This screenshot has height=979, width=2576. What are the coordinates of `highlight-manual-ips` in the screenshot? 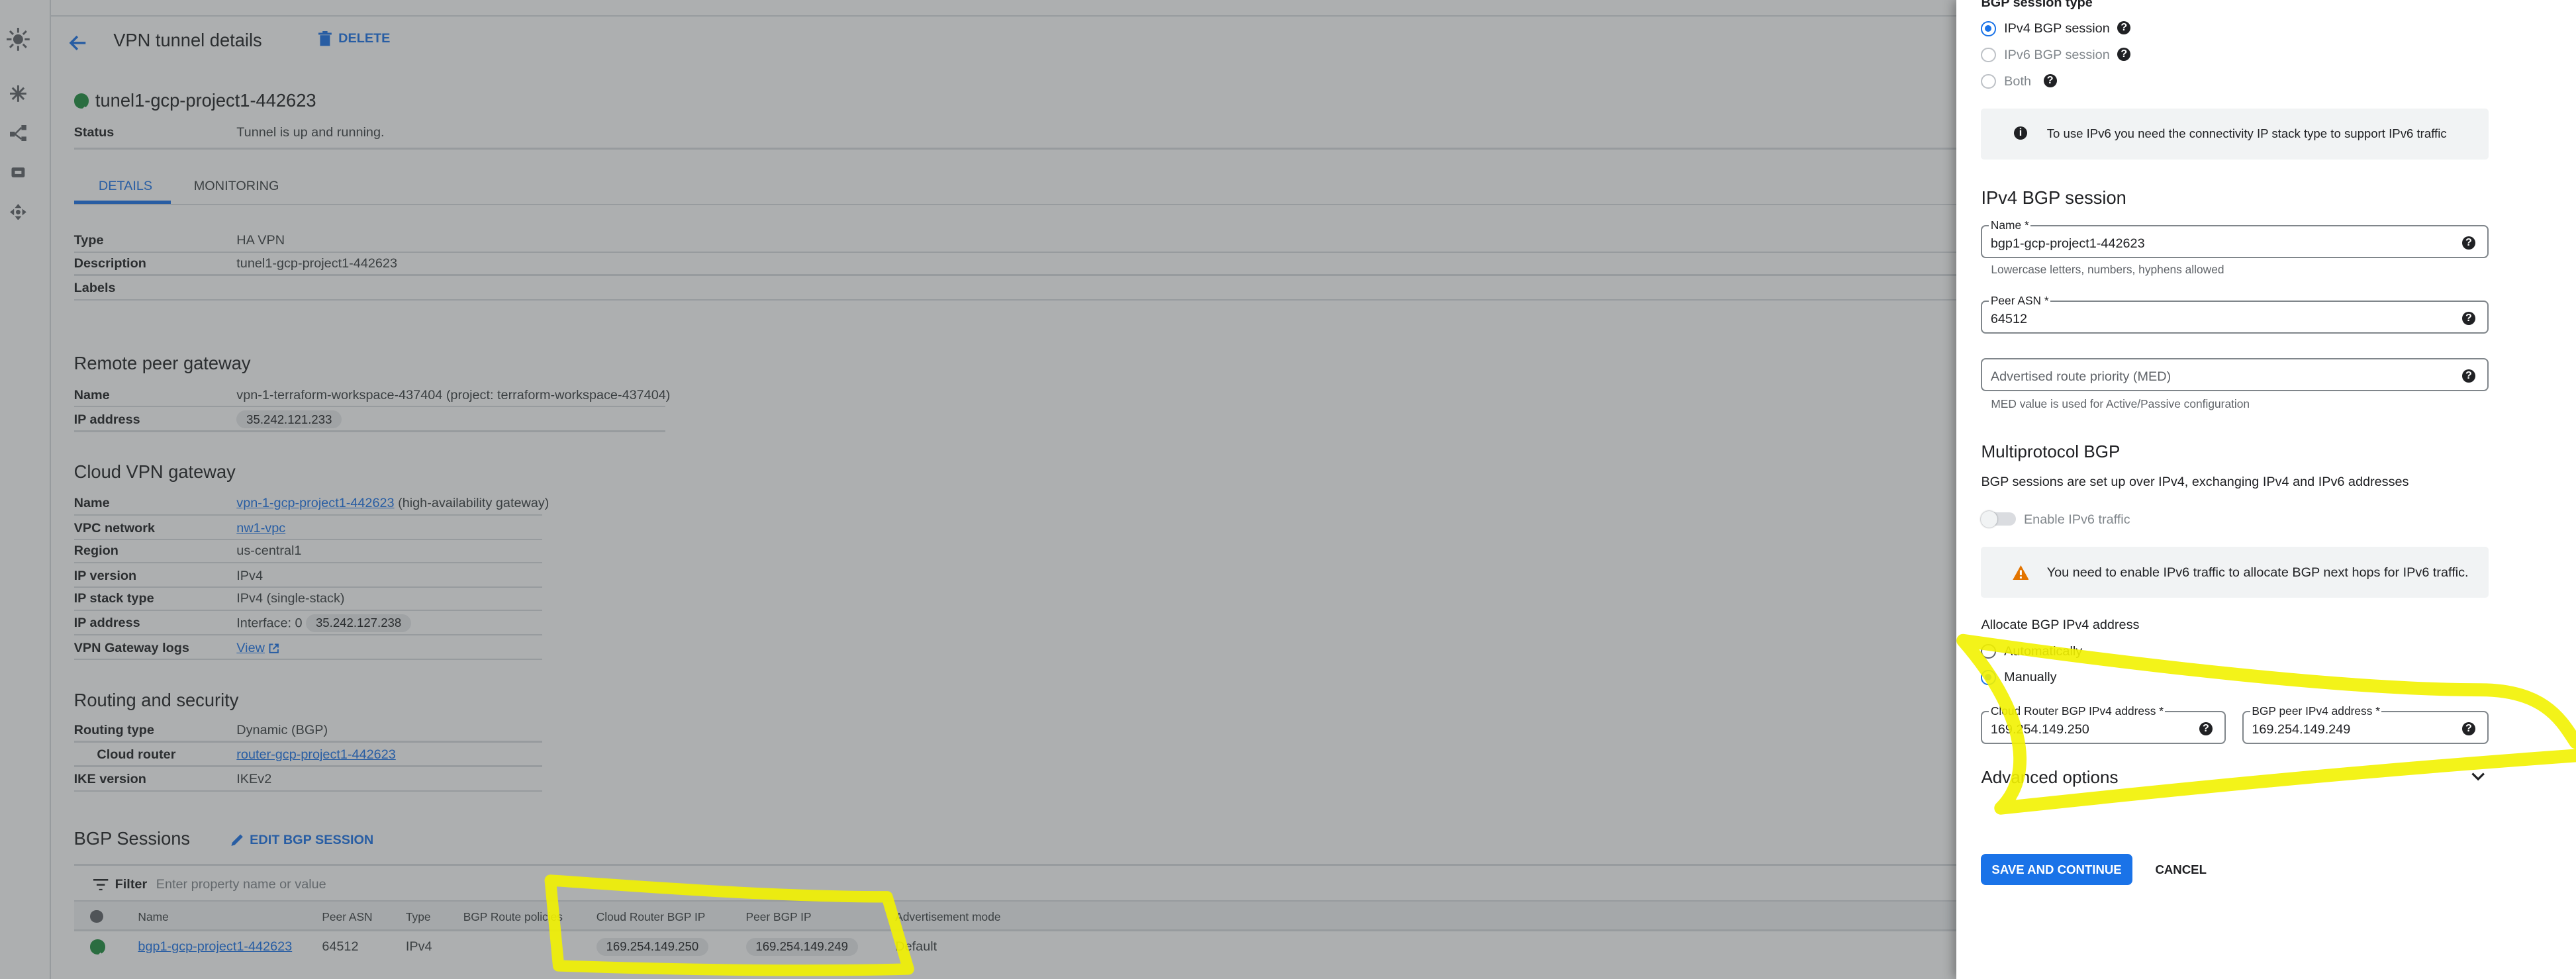 It's located at (2266, 724).